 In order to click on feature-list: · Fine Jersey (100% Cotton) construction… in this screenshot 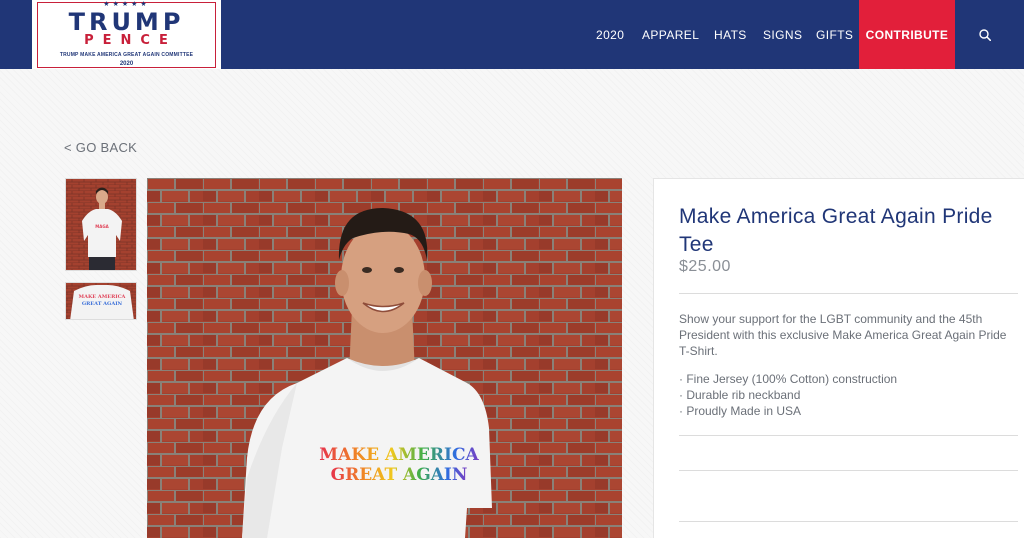, I will do `click(788, 395)`.